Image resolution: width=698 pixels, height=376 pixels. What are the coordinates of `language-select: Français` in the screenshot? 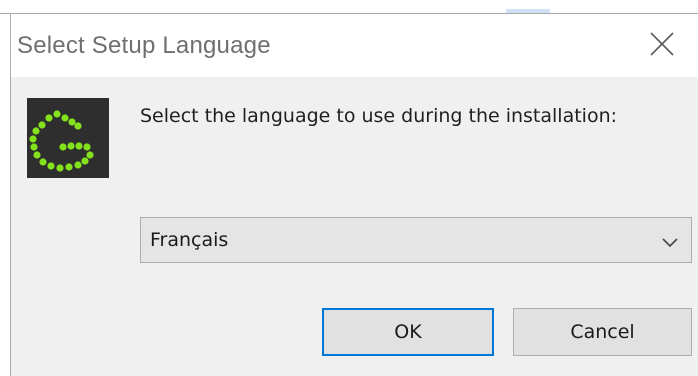 It's located at (416, 240).